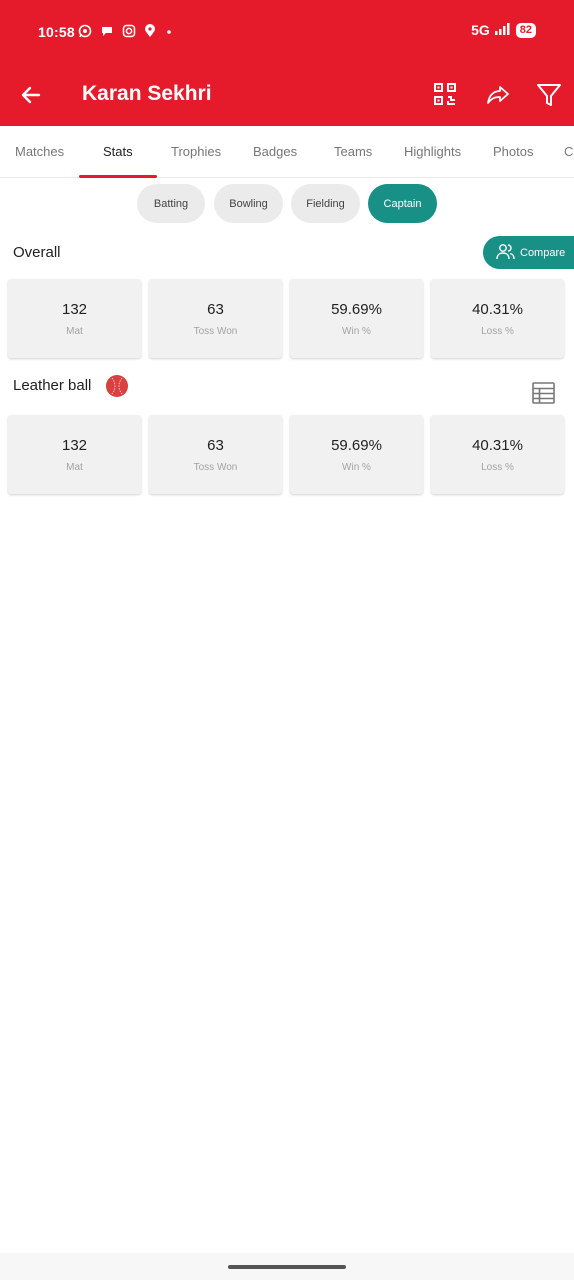 The image size is (574, 1280). I want to click on tab-trophies: Trophies, so click(196, 151).